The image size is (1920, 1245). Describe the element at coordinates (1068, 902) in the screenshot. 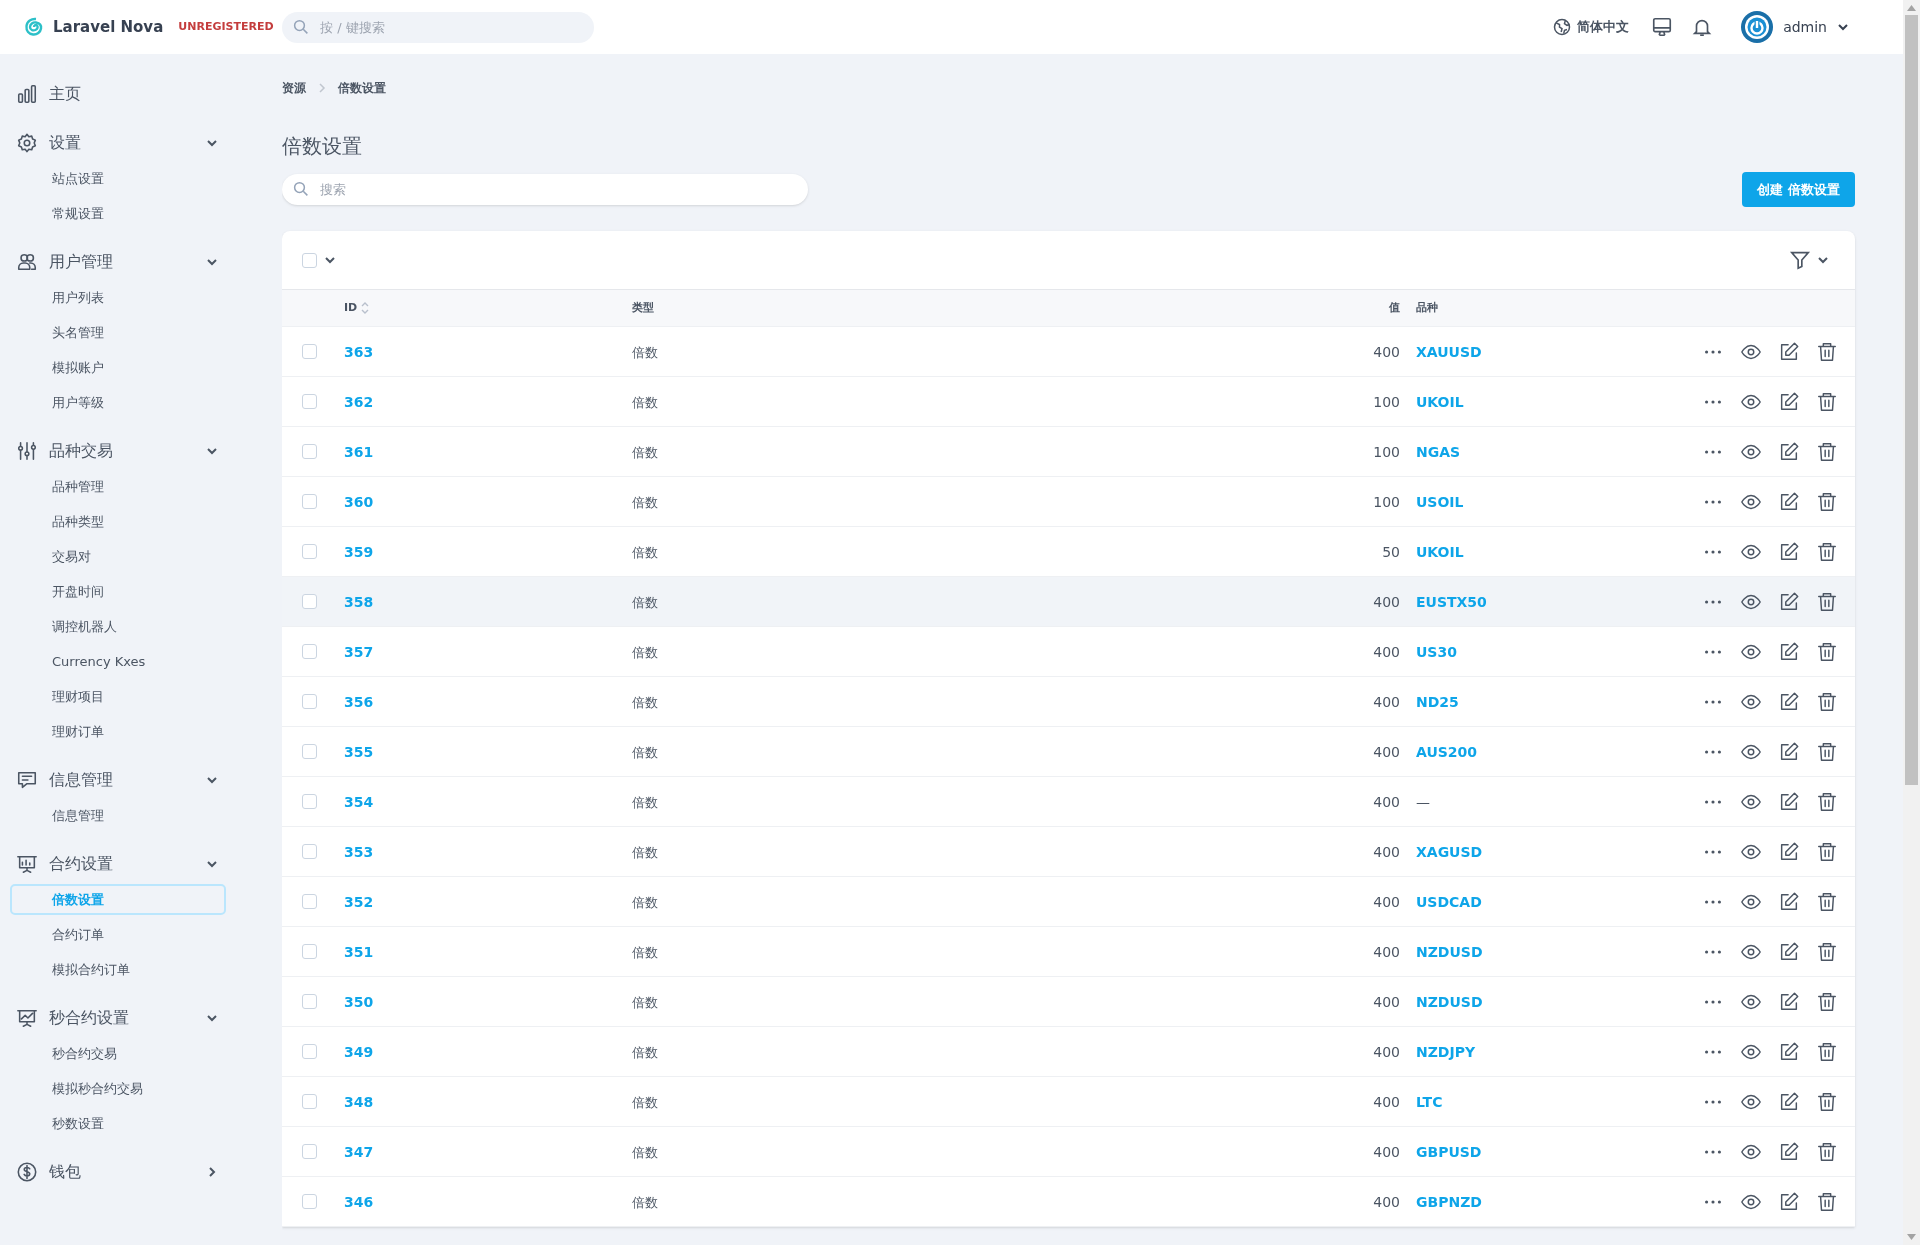

I see `table-row: 352 倍数 400 USDCAD` at that location.